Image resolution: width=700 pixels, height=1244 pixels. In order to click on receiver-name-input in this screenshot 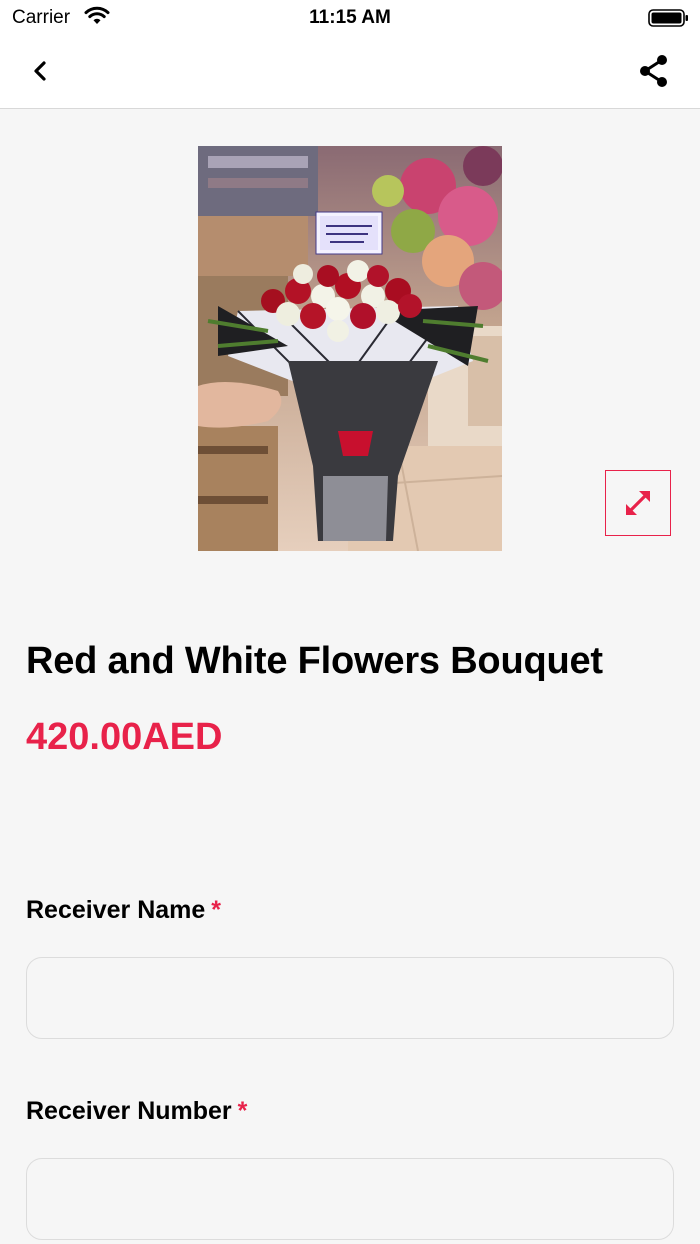, I will do `click(350, 998)`.